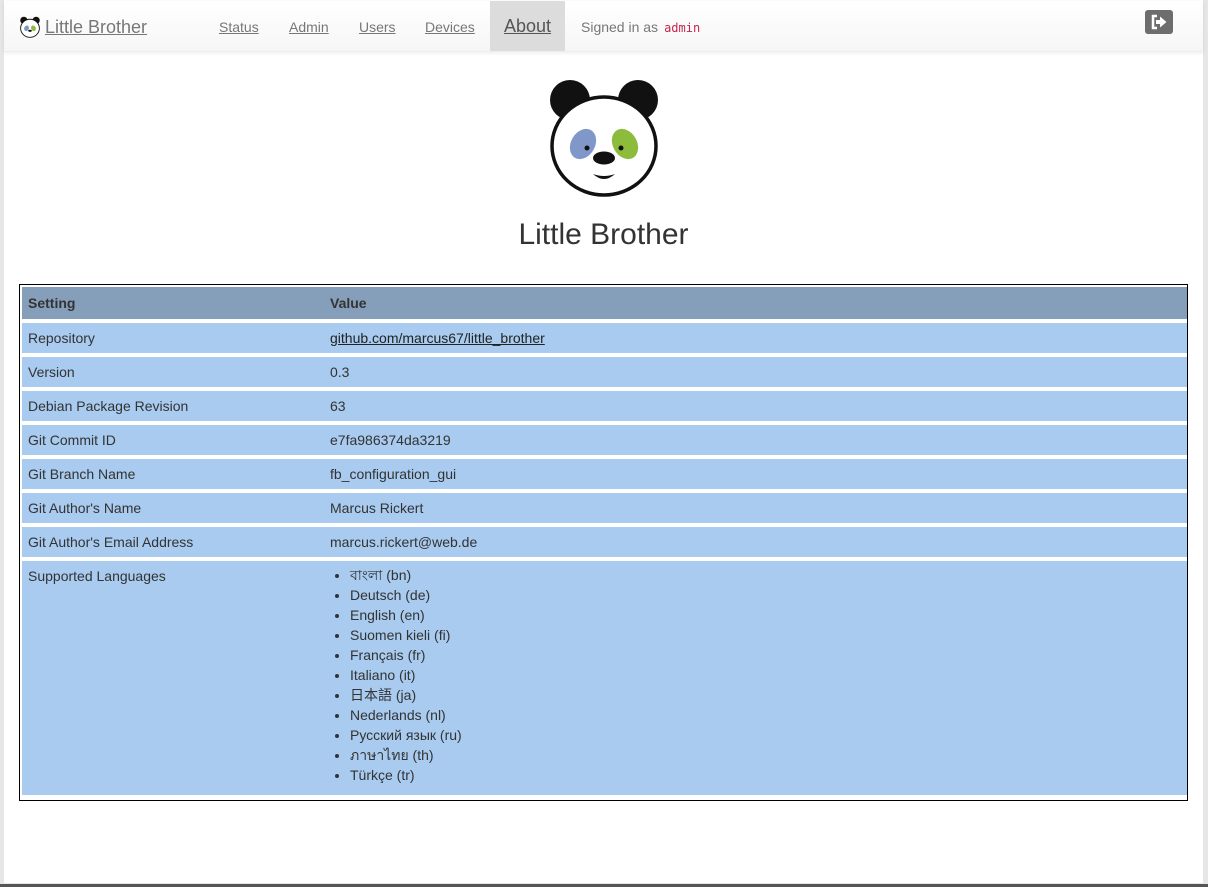  I want to click on table-row: Version 0.3, so click(604, 372).